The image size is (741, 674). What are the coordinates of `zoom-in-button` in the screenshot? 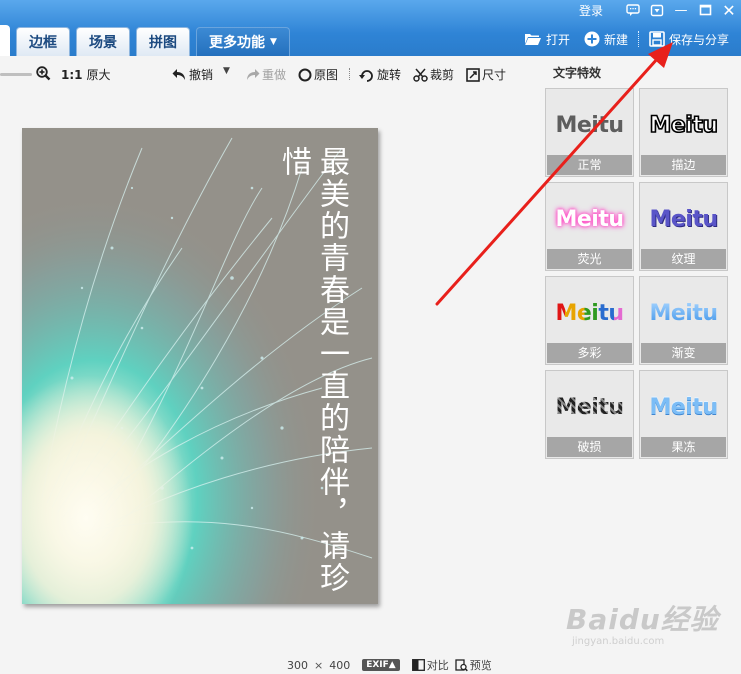 It's located at (44, 73).